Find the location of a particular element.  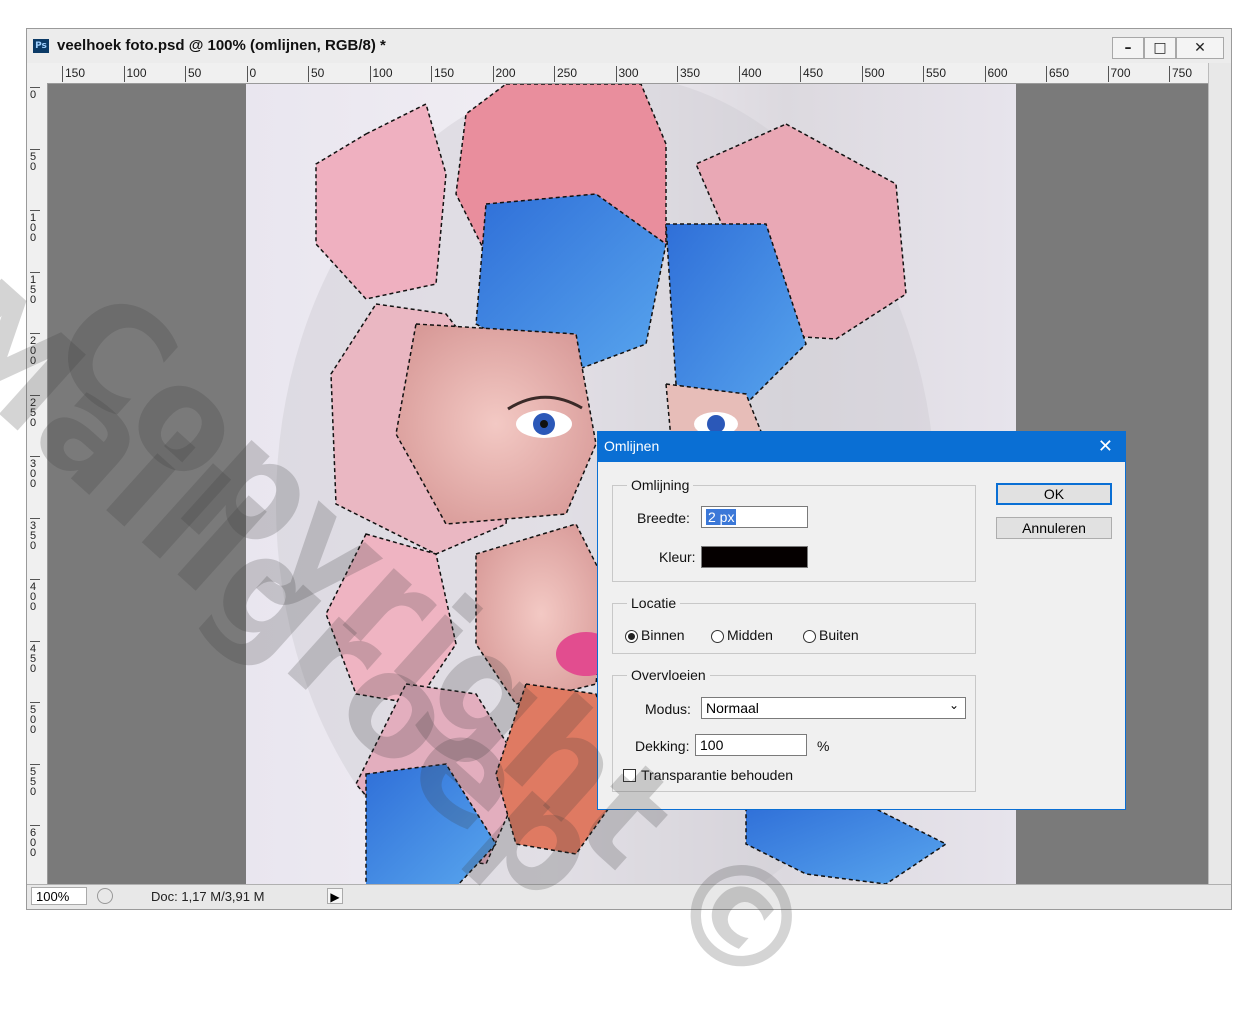

radio-center is located at coordinates (717, 636).